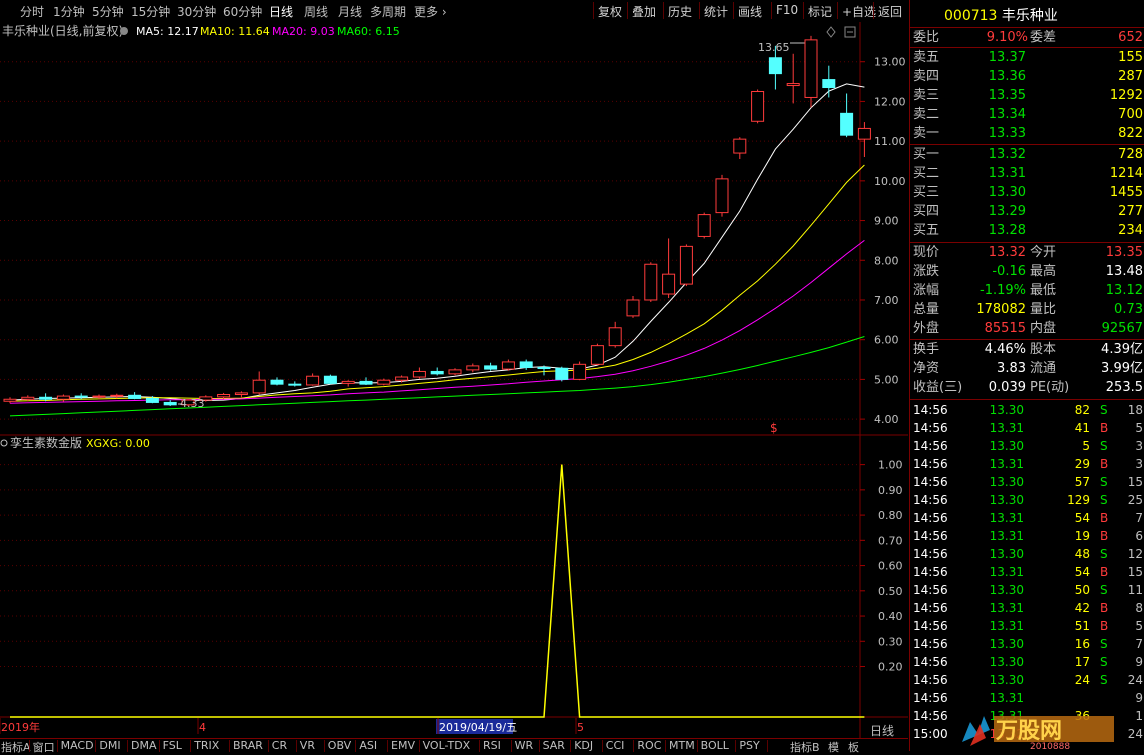 The height and width of the screenshot is (755, 1144). Describe the element at coordinates (167, 31) in the screenshot. I see `ma-legend-label: MA5: 12.17` at that location.